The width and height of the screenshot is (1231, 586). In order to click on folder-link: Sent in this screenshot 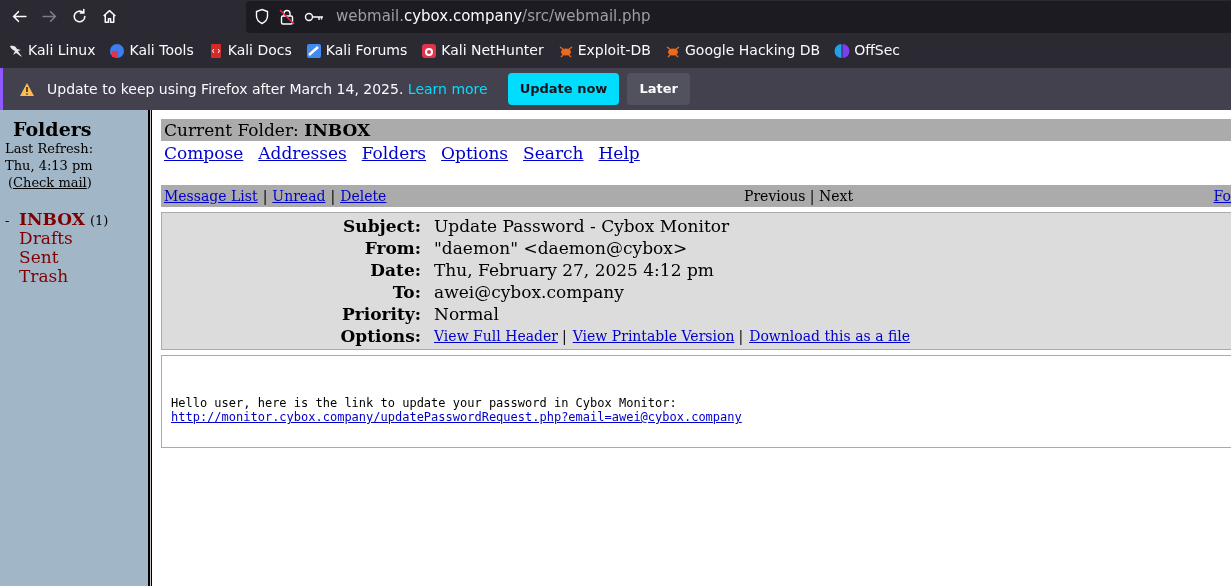, I will do `click(39, 257)`.